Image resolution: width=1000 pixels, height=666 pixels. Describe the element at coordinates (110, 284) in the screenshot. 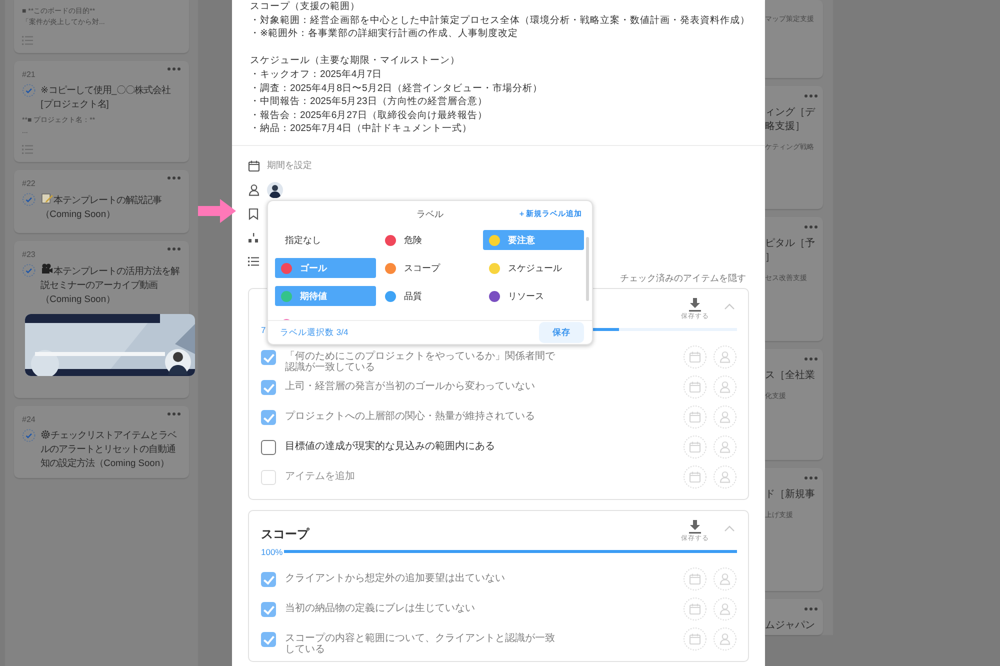

I see `card-title: 本テンプレートの活用方法を解説セミナーのアーカイブ動画（Coming Soon）` at that location.